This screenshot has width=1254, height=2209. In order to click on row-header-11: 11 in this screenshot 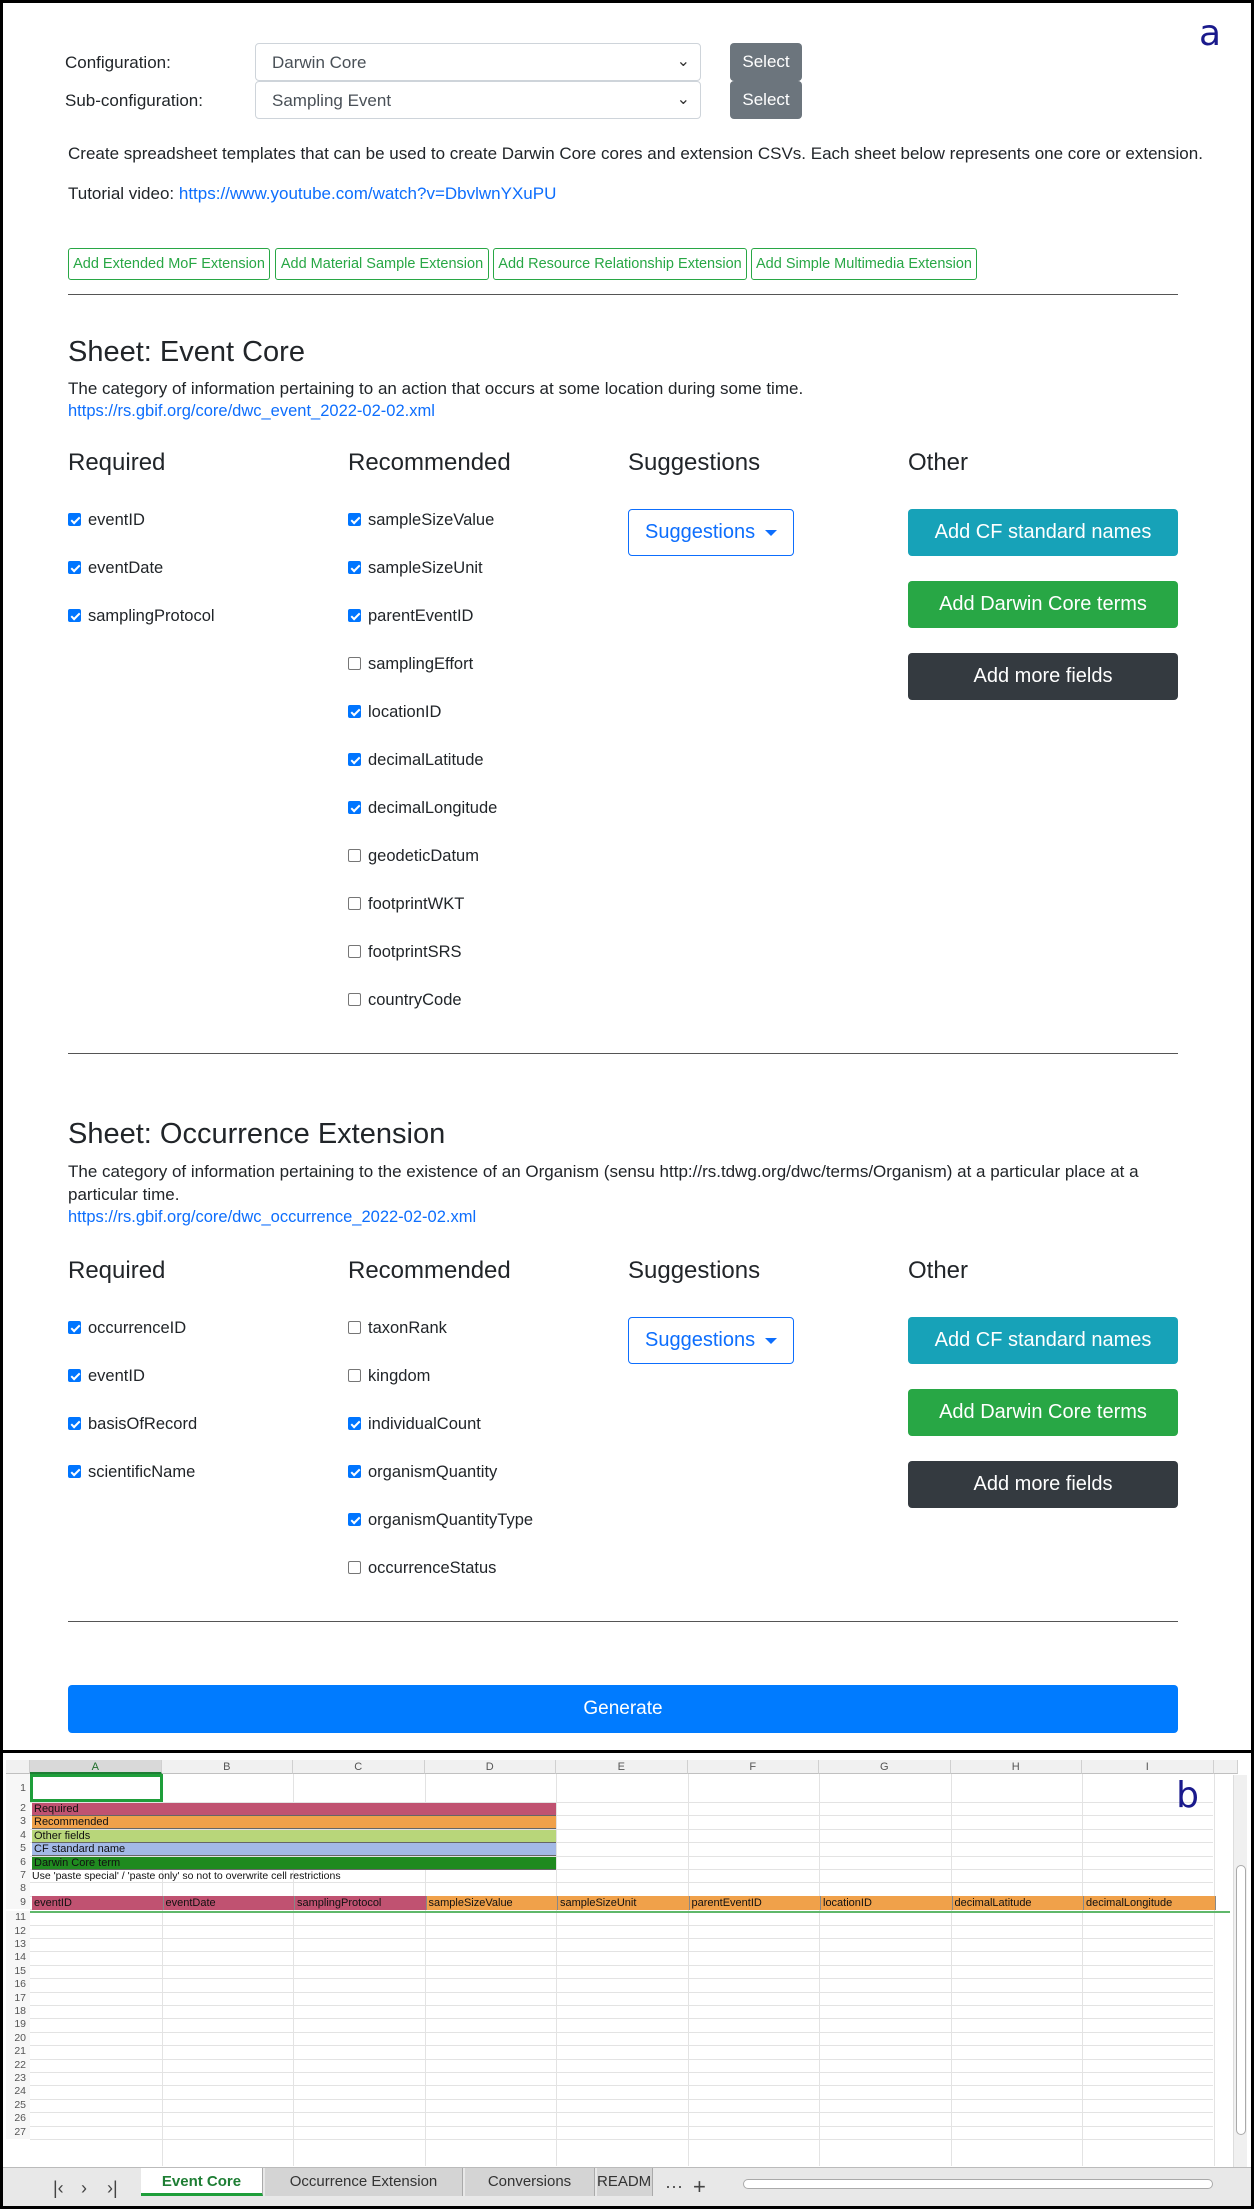, I will do `click(18, 1918)`.